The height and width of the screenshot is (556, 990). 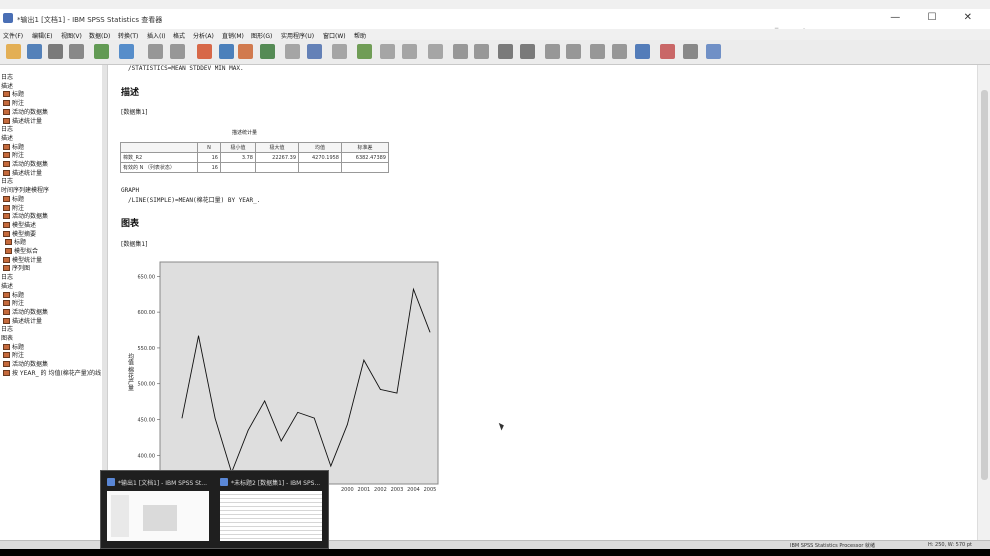 What do you see at coordinates (233, 35) in the screenshot?
I see `menu-item: 直销(M)` at bounding box center [233, 35].